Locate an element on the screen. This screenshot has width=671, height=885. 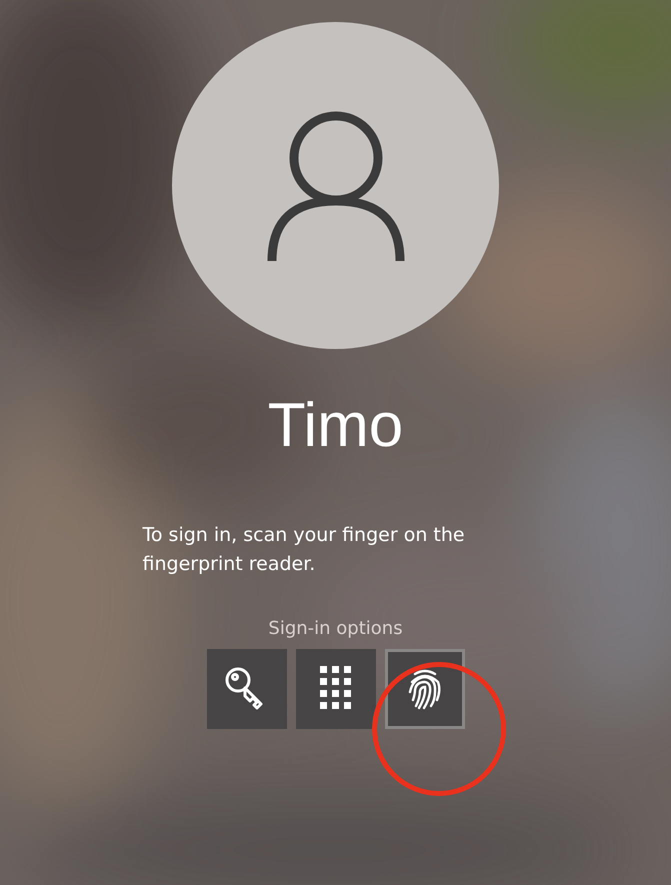
user-name: Timo is located at coordinates (336, 426).